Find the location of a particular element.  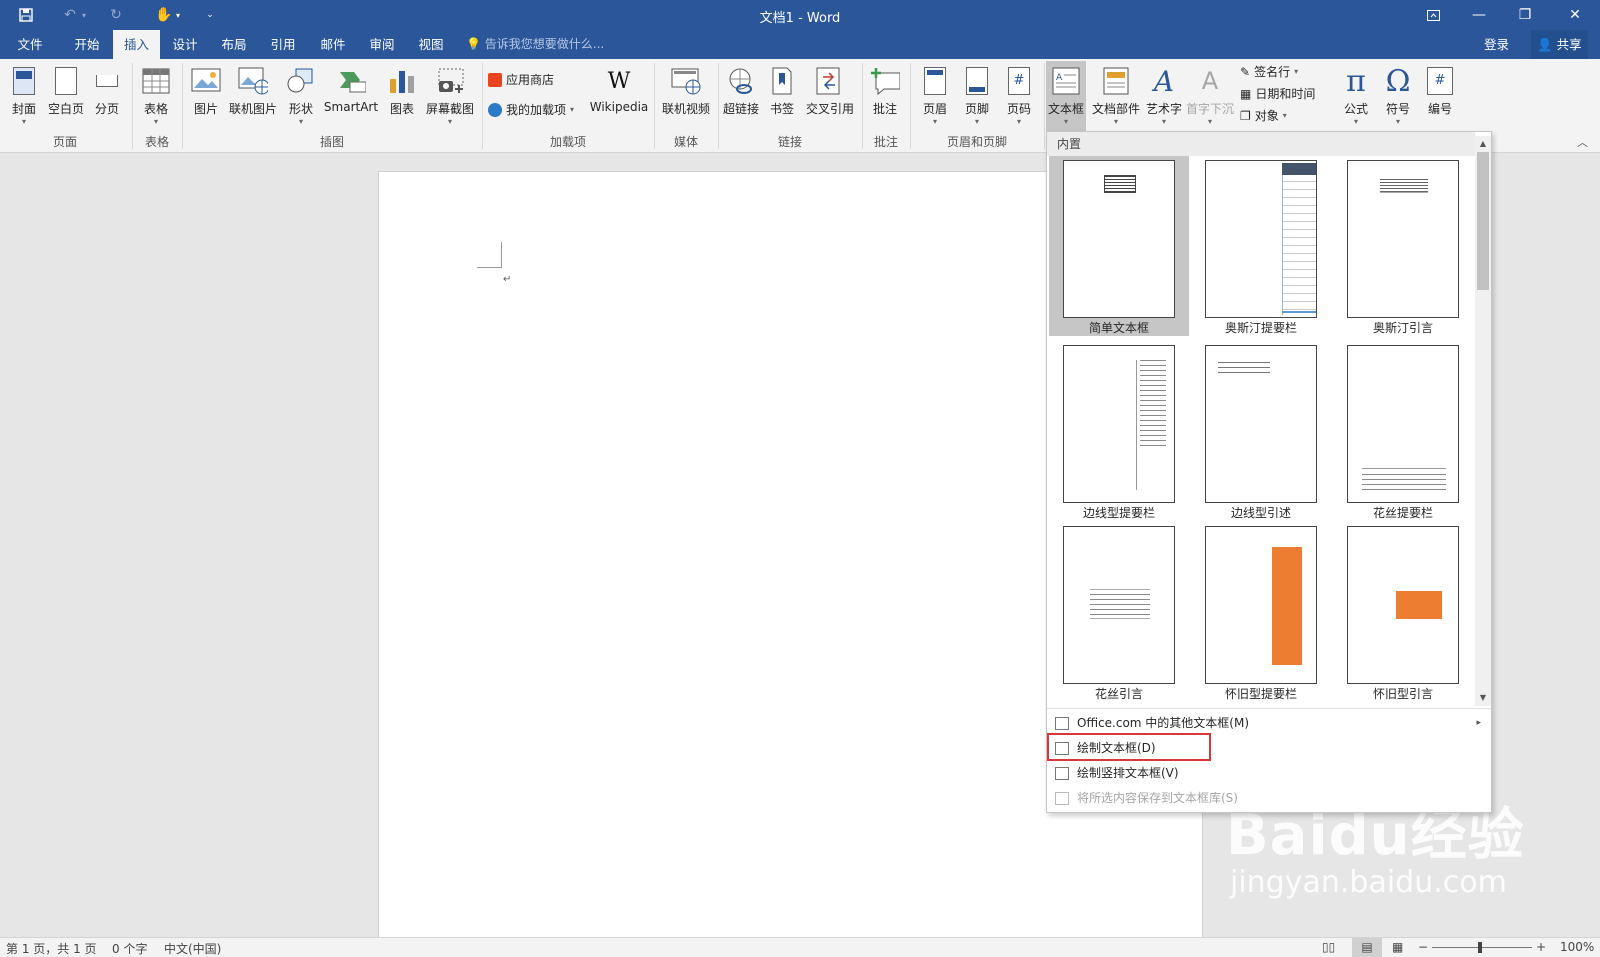

tab-home: 开始 is located at coordinates (87, 44).